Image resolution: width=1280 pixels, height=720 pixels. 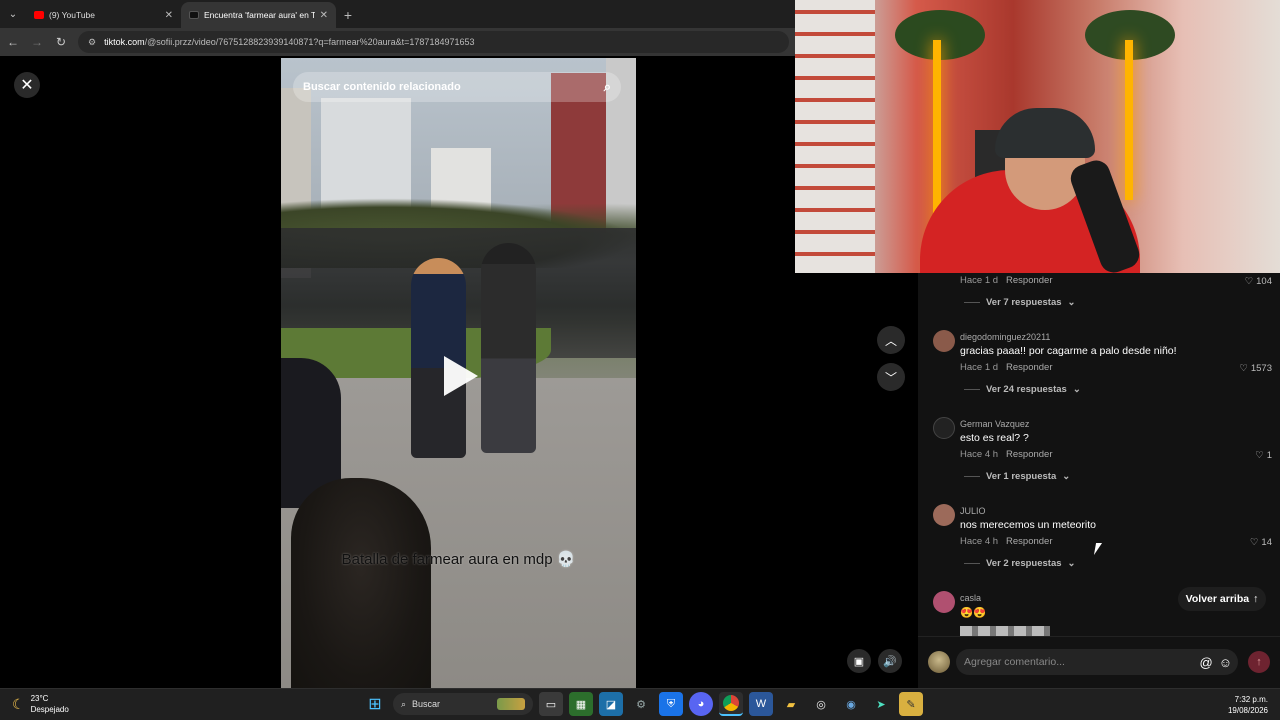 What do you see at coordinates (1005, 631) in the screenshot?
I see `comment-image` at bounding box center [1005, 631].